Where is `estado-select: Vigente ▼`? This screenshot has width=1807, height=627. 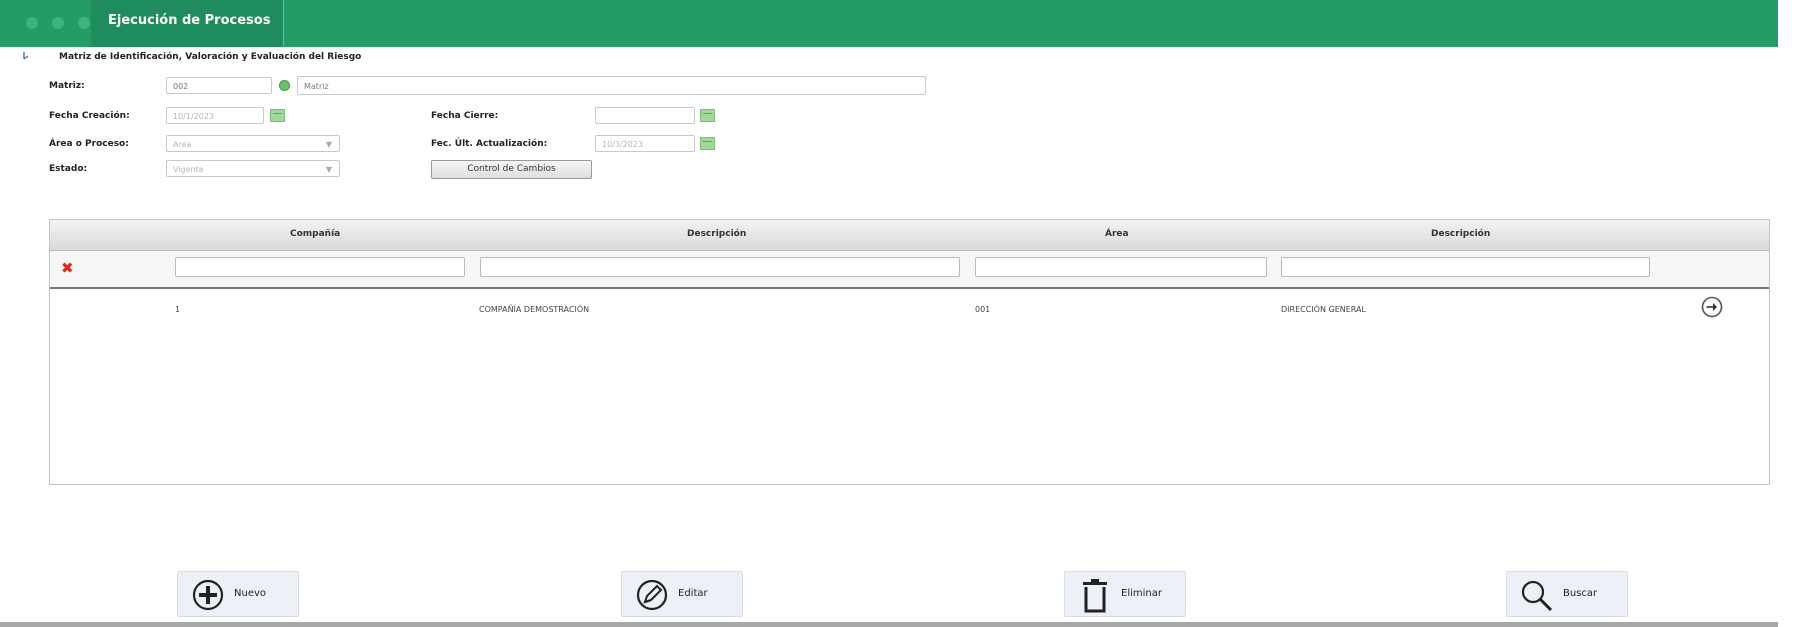
estado-select: Vigente ▼ is located at coordinates (253, 168).